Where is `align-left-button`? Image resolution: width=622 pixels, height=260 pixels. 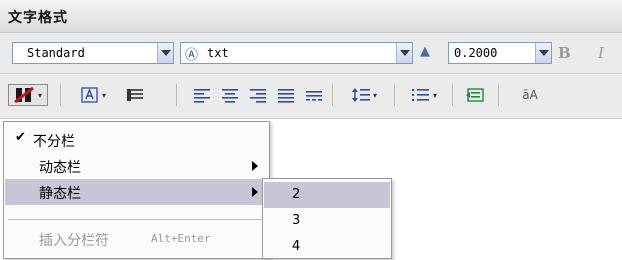
align-left-button is located at coordinates (202, 95).